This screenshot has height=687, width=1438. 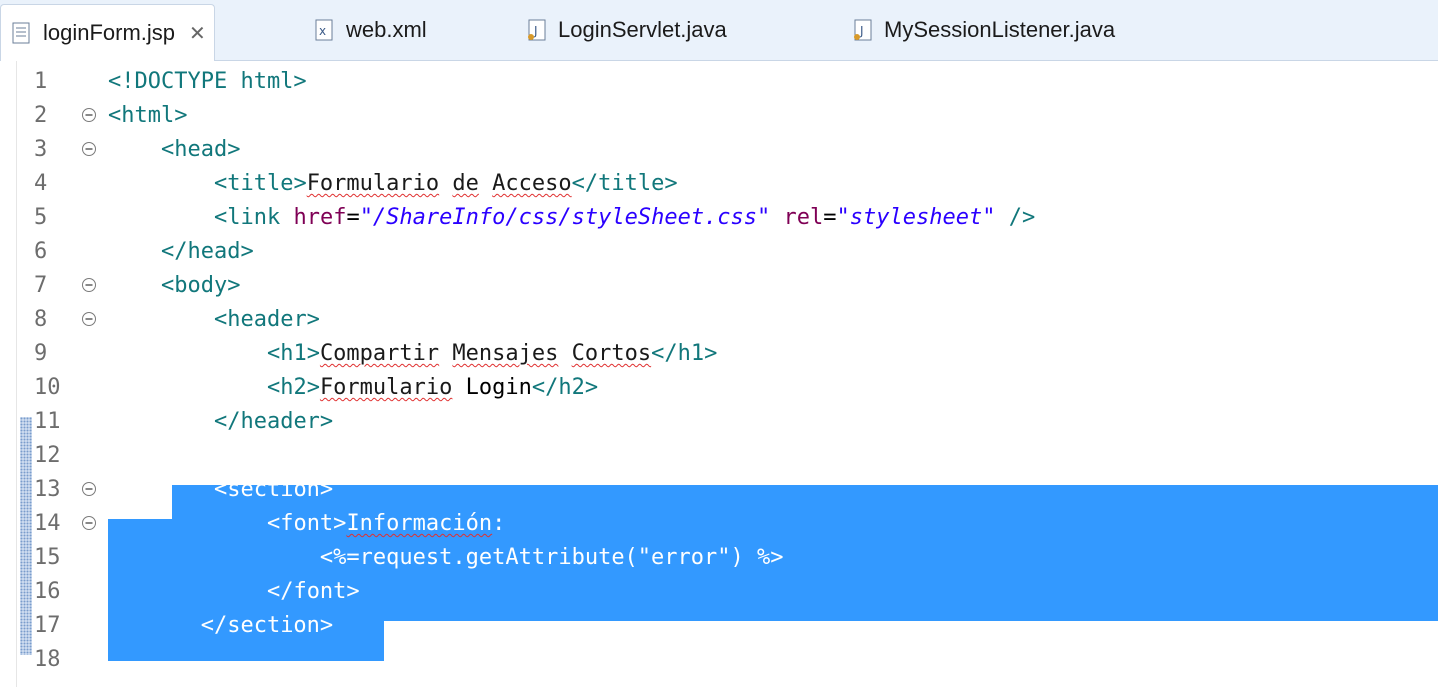 What do you see at coordinates (322, 31) in the screenshot?
I see `svg-text: x` at bounding box center [322, 31].